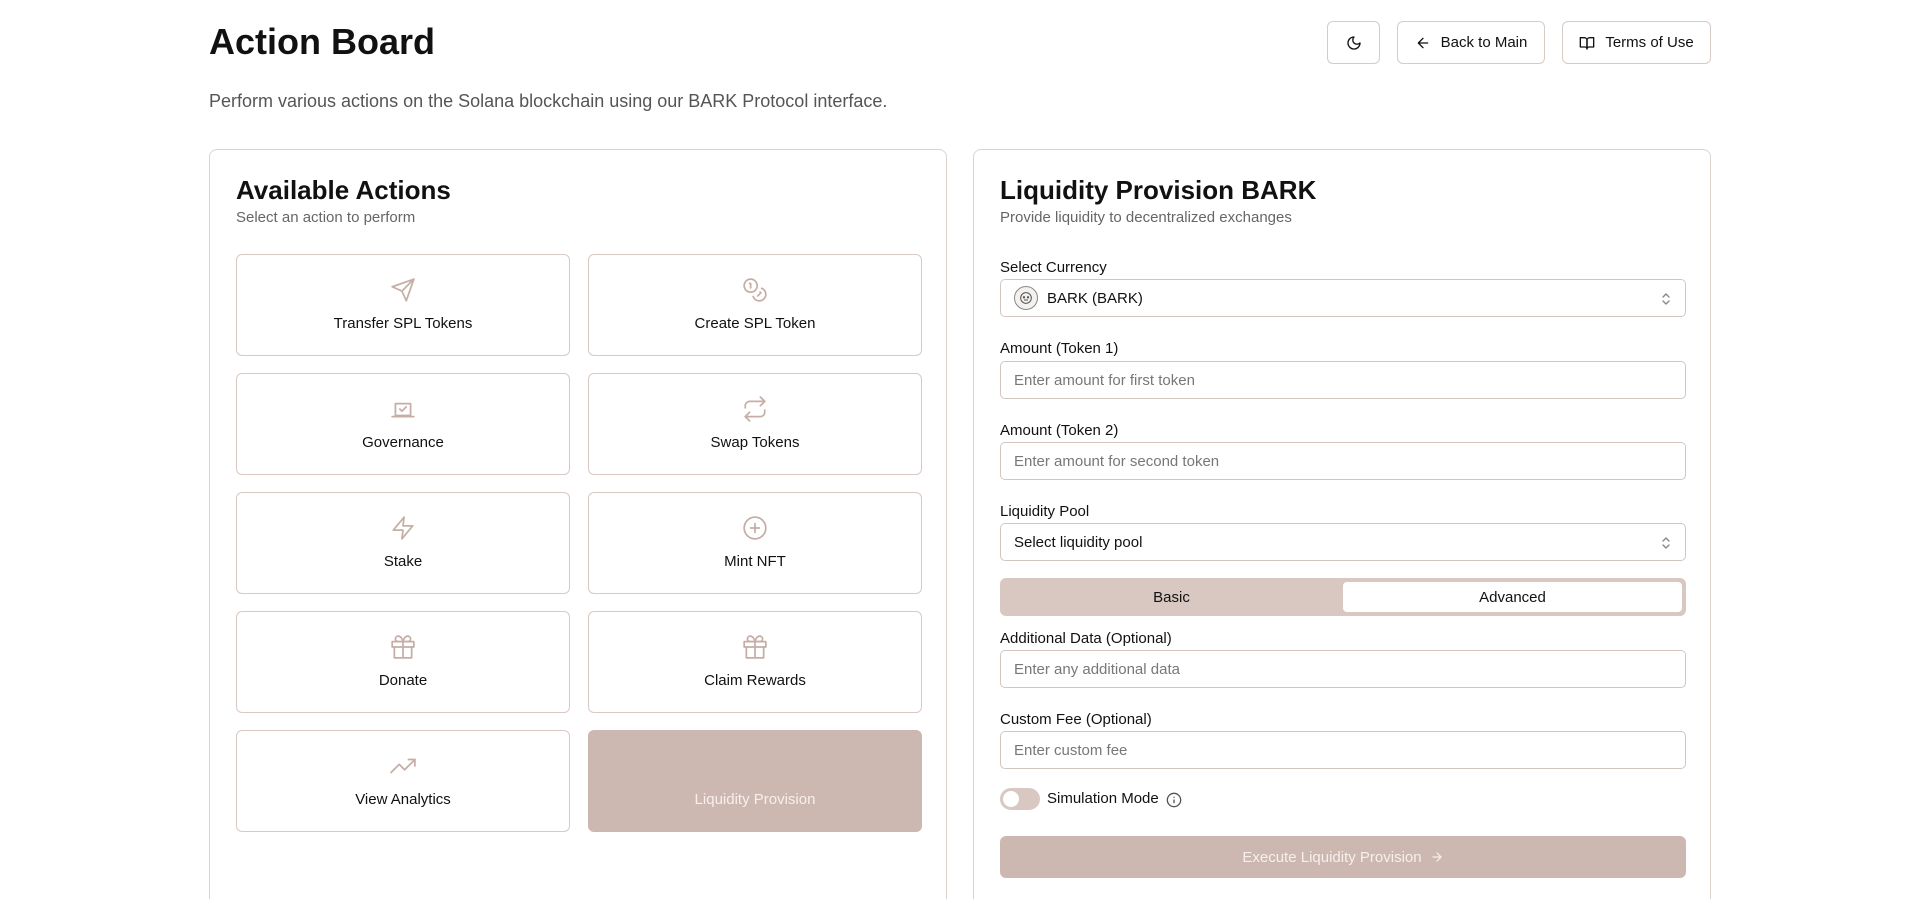 Image resolution: width=1920 pixels, height=899 pixels. Describe the element at coordinates (1436, 857) in the screenshot. I see `arrow-right-icon` at that location.